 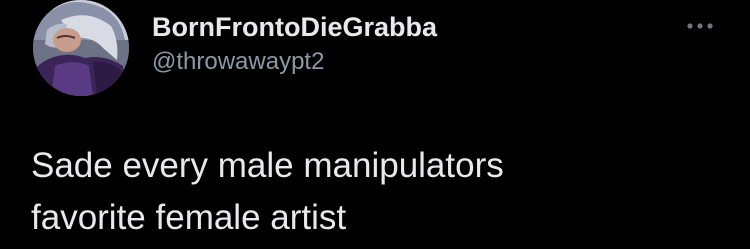 I want to click on author-handle: @throwawaypt2, so click(x=238, y=62).